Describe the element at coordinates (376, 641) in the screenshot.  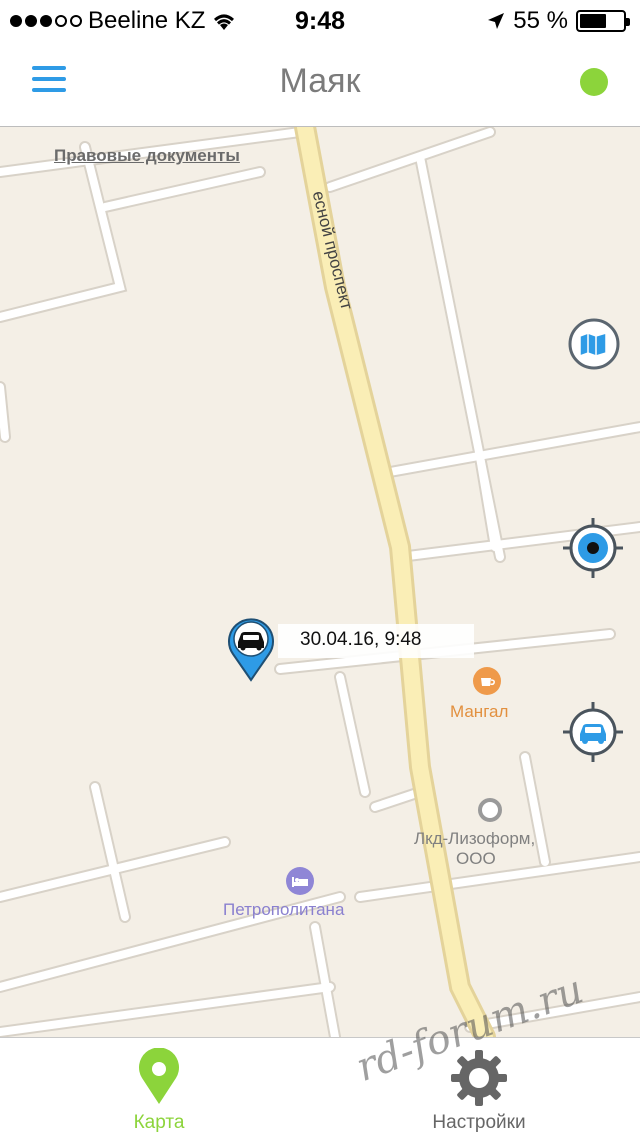
I see `car-timestamp-callout: 30.04.16, 9:48` at that location.